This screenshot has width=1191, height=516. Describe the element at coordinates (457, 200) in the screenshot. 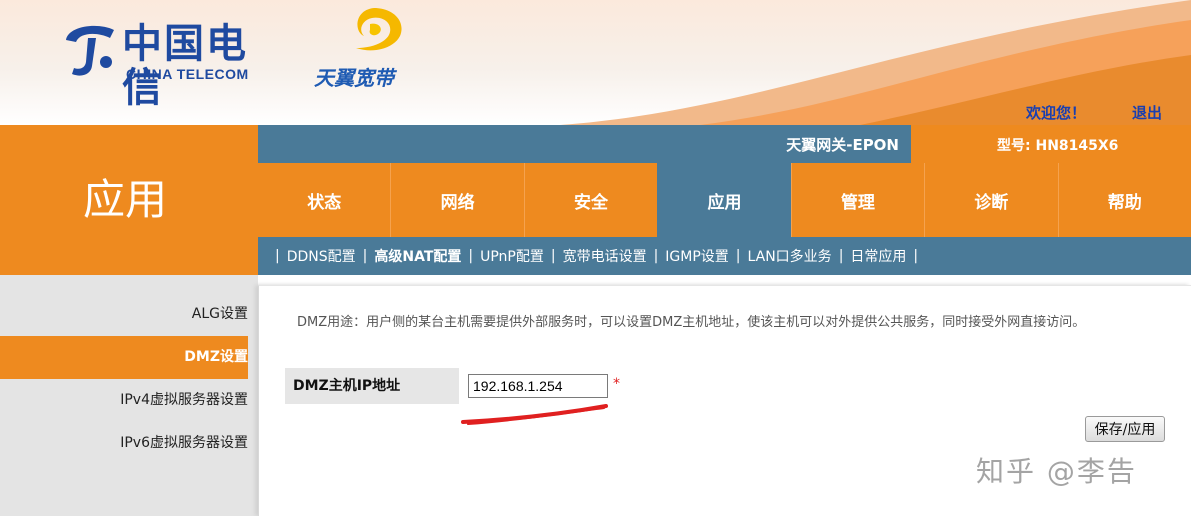

I see `tab-network: 网络` at that location.